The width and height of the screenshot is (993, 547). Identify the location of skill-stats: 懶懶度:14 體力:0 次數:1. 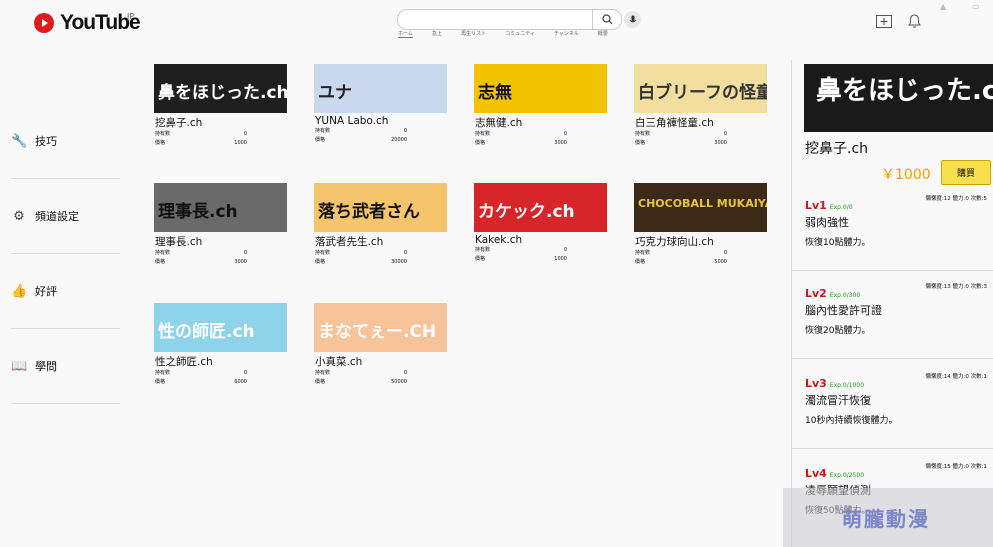
(956, 377).